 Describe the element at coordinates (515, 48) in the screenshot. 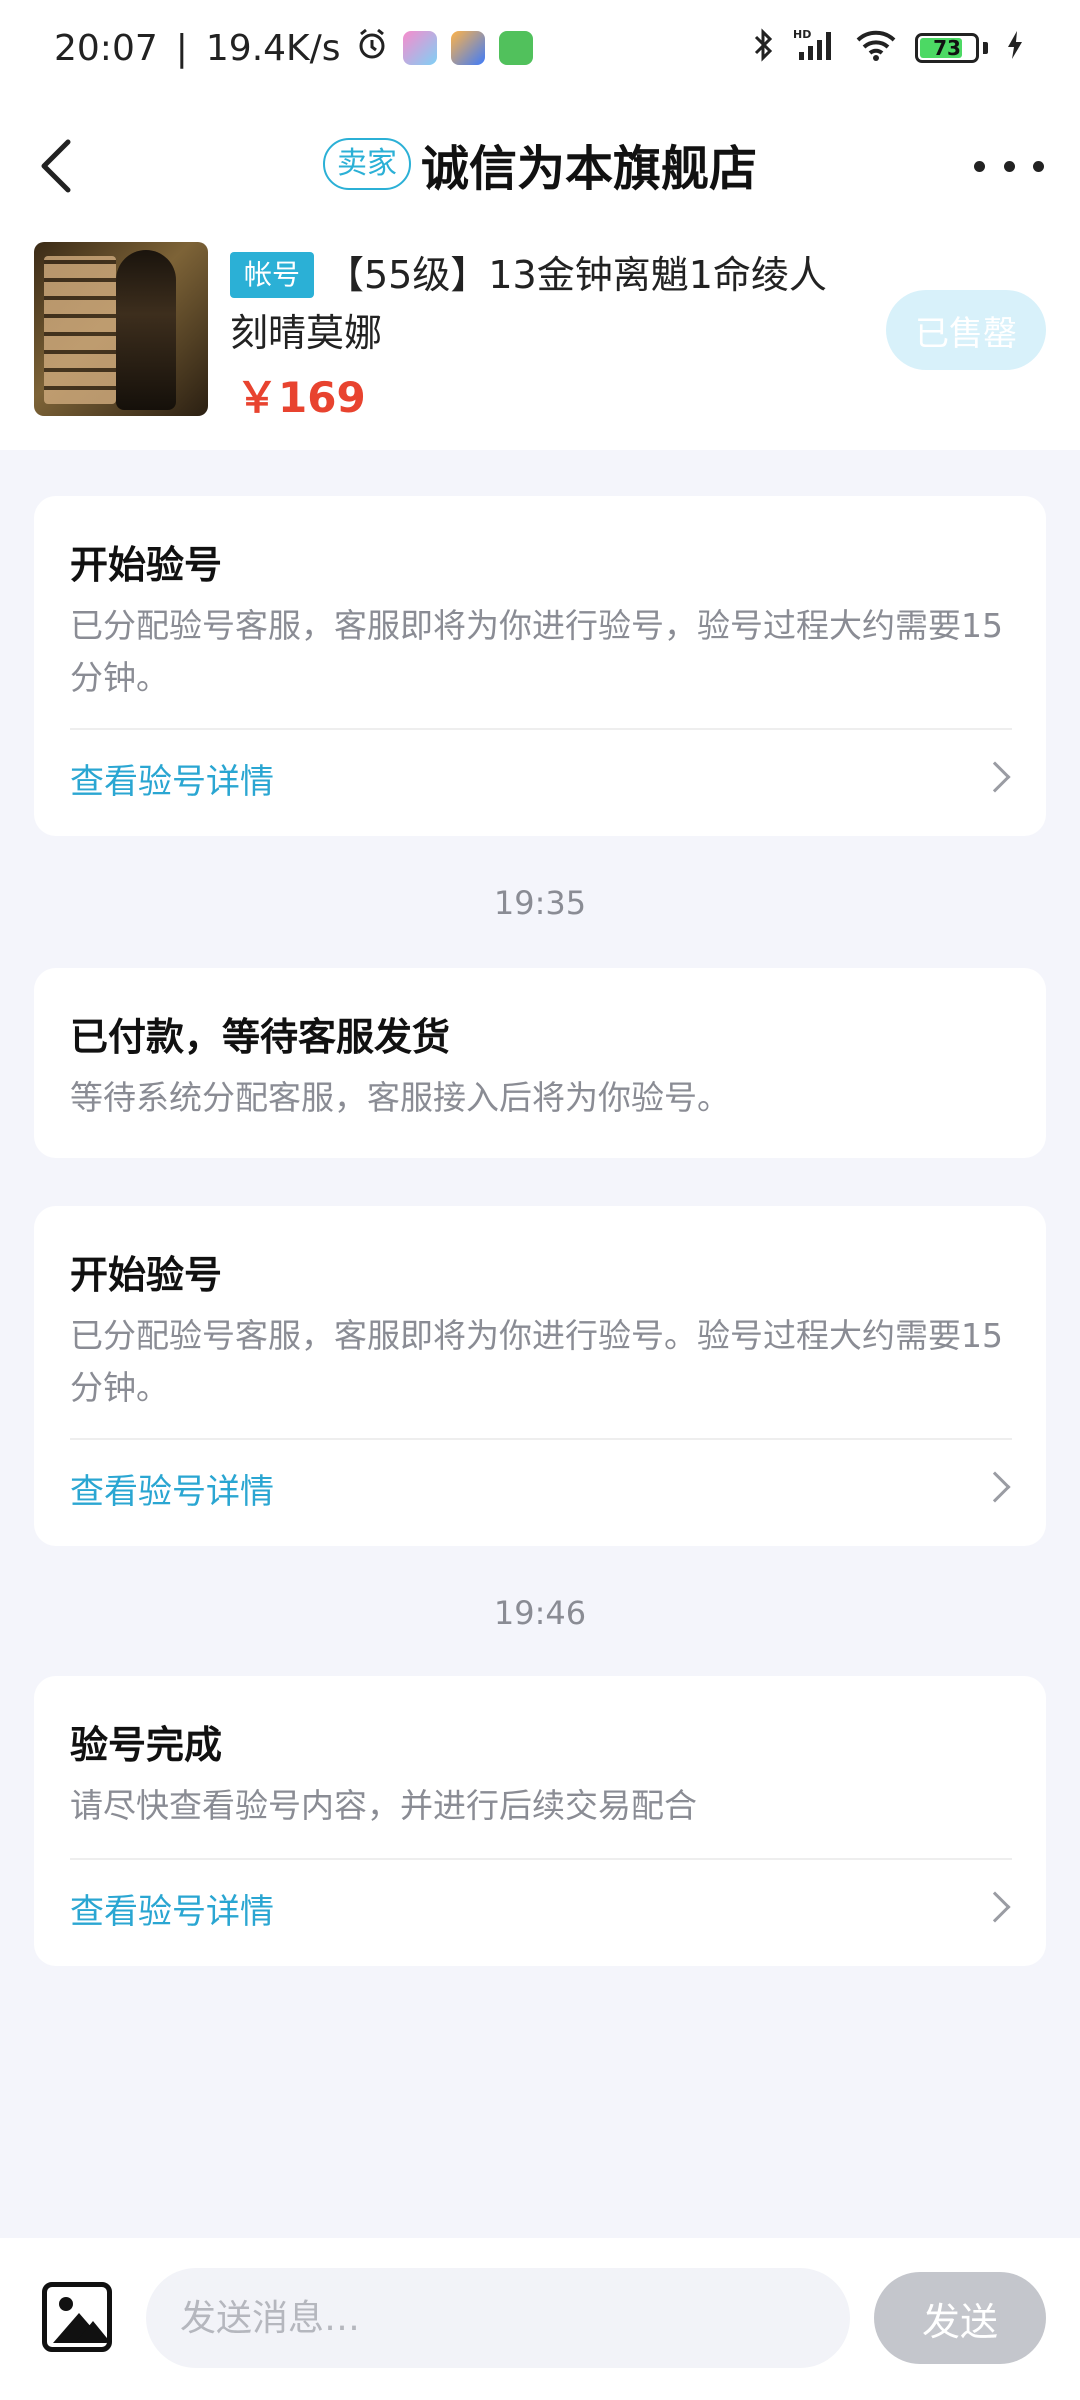

I see `charge-app-icon` at that location.